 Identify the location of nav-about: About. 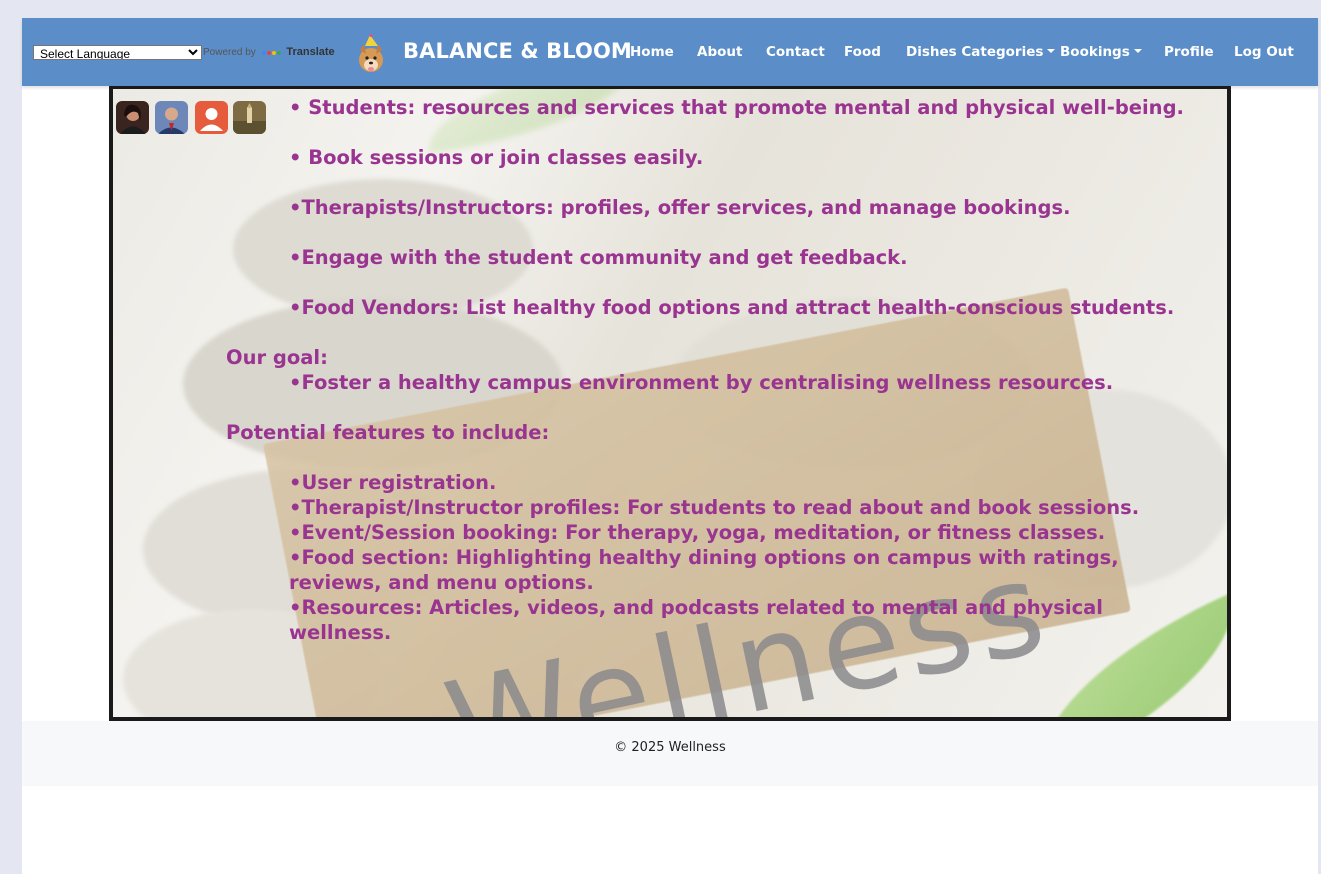
(719, 52).